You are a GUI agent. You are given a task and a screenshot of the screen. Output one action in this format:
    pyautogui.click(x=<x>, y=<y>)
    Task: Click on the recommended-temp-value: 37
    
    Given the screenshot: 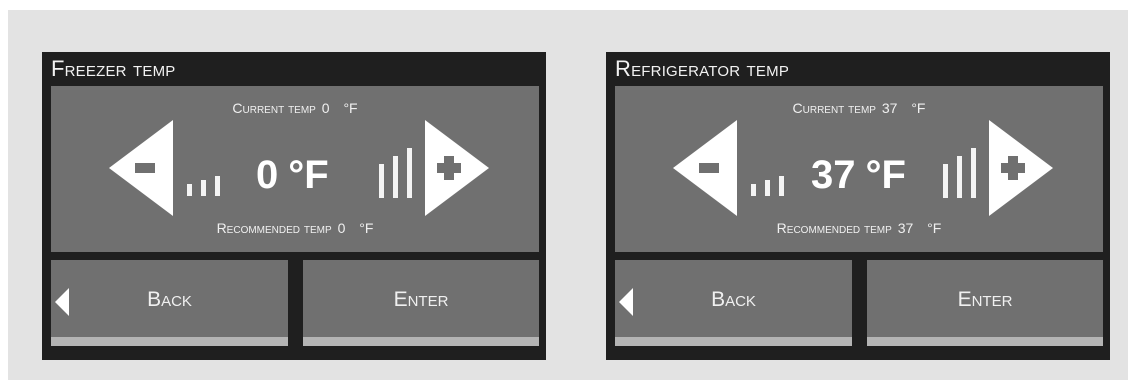 What is the action you would take?
    pyautogui.click(x=905, y=228)
    